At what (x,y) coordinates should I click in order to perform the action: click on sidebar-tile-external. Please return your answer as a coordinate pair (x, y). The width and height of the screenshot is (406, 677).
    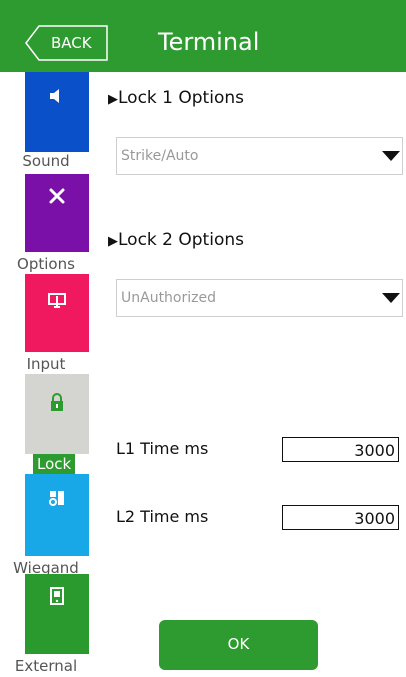
    Looking at the image, I should click on (57, 614).